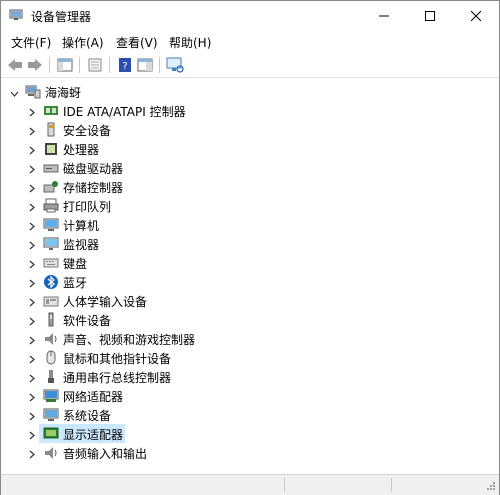  What do you see at coordinates (190, 42) in the screenshot?
I see `menu-help: 帮助(H)` at bounding box center [190, 42].